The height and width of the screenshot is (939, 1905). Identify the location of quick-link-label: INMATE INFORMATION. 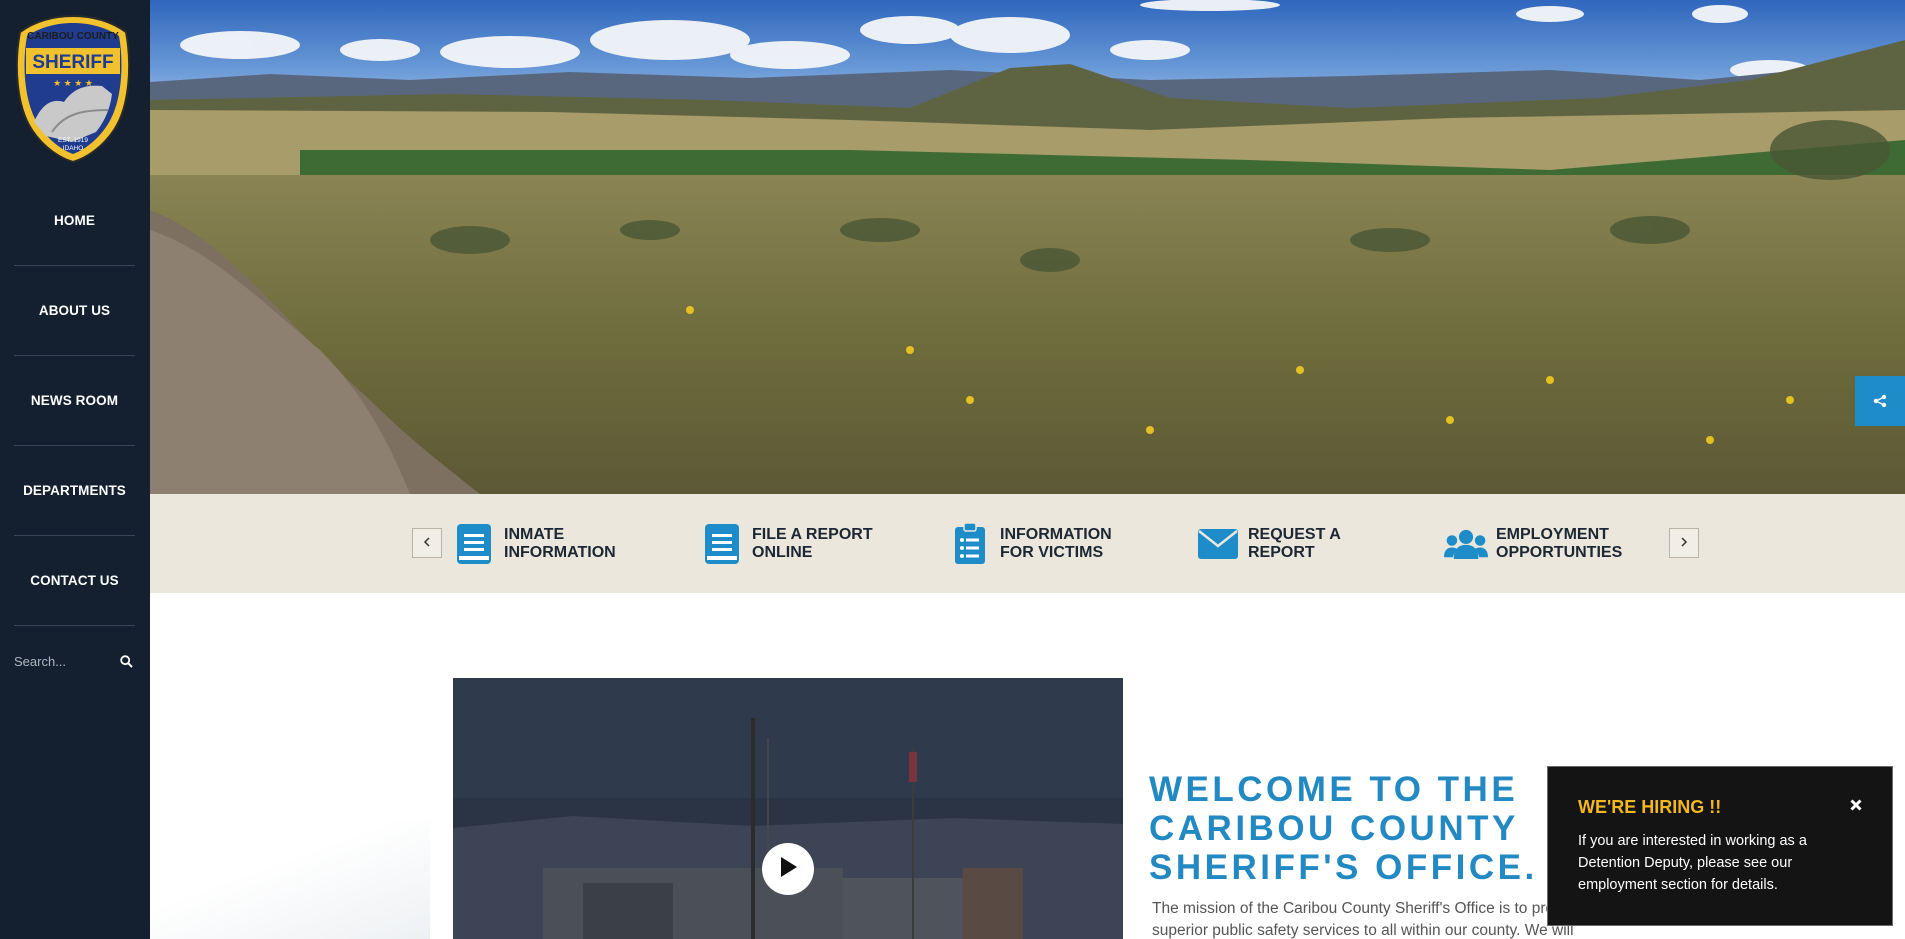
(560, 543).